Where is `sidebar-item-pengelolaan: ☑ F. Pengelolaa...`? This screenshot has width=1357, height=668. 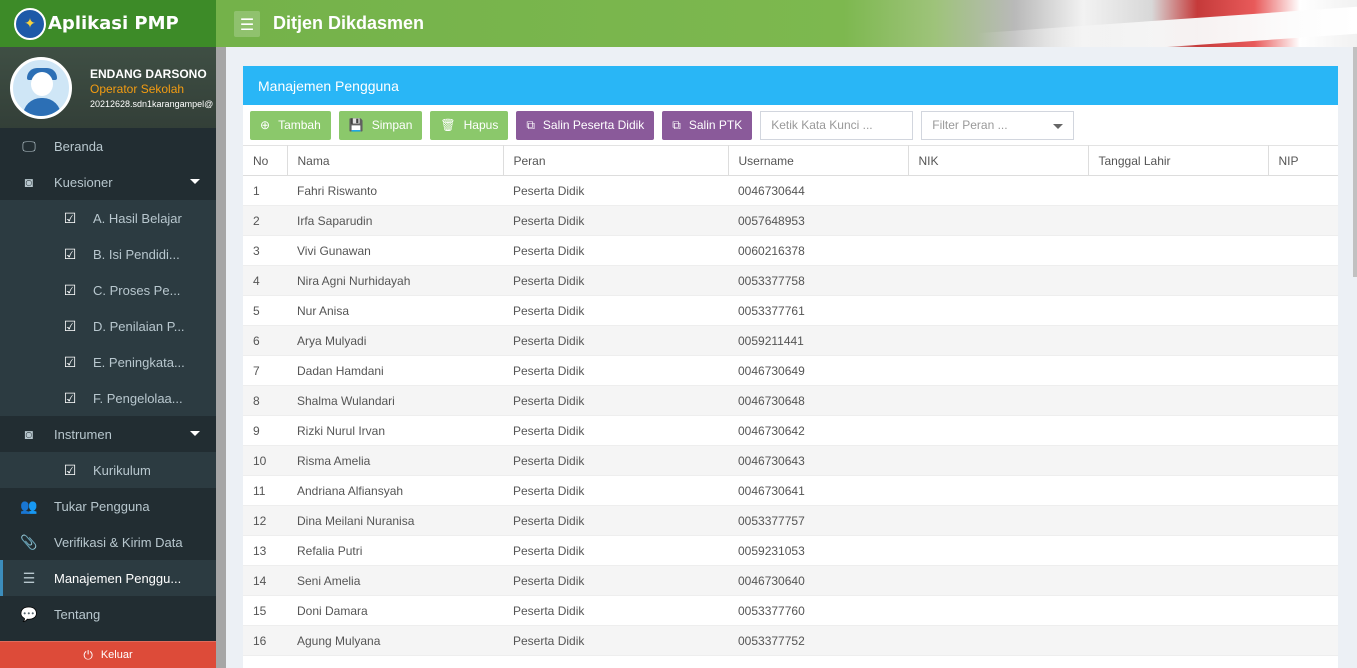 sidebar-item-pengelolaan: ☑ F. Pengelolaa... is located at coordinates (108, 398).